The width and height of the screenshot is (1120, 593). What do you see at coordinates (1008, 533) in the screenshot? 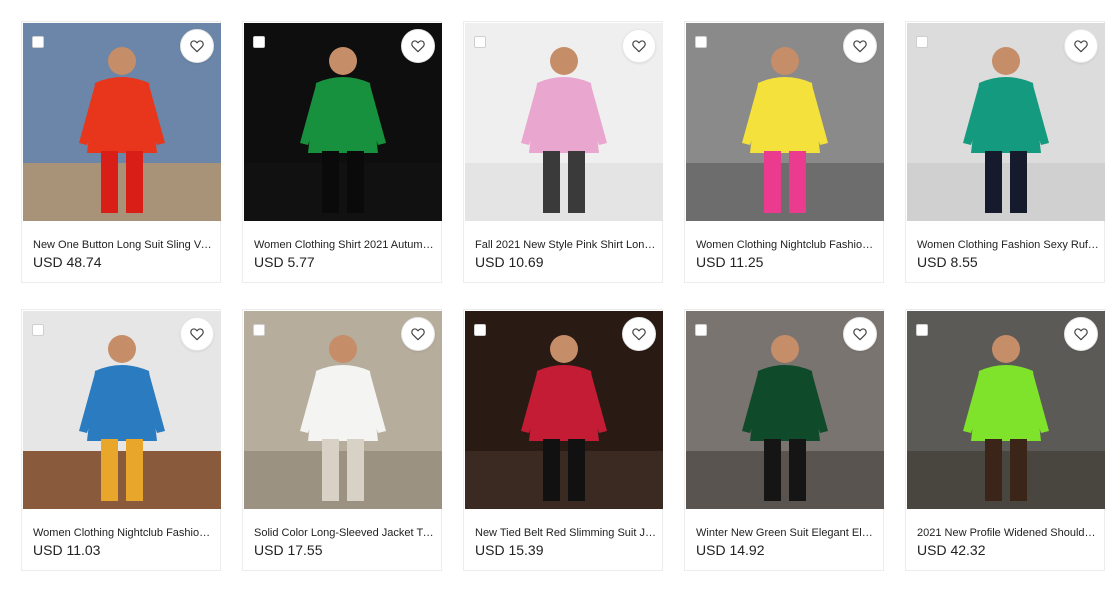
I see `product-title: 2021 New Profile Widened Shoulder Suit` at bounding box center [1008, 533].